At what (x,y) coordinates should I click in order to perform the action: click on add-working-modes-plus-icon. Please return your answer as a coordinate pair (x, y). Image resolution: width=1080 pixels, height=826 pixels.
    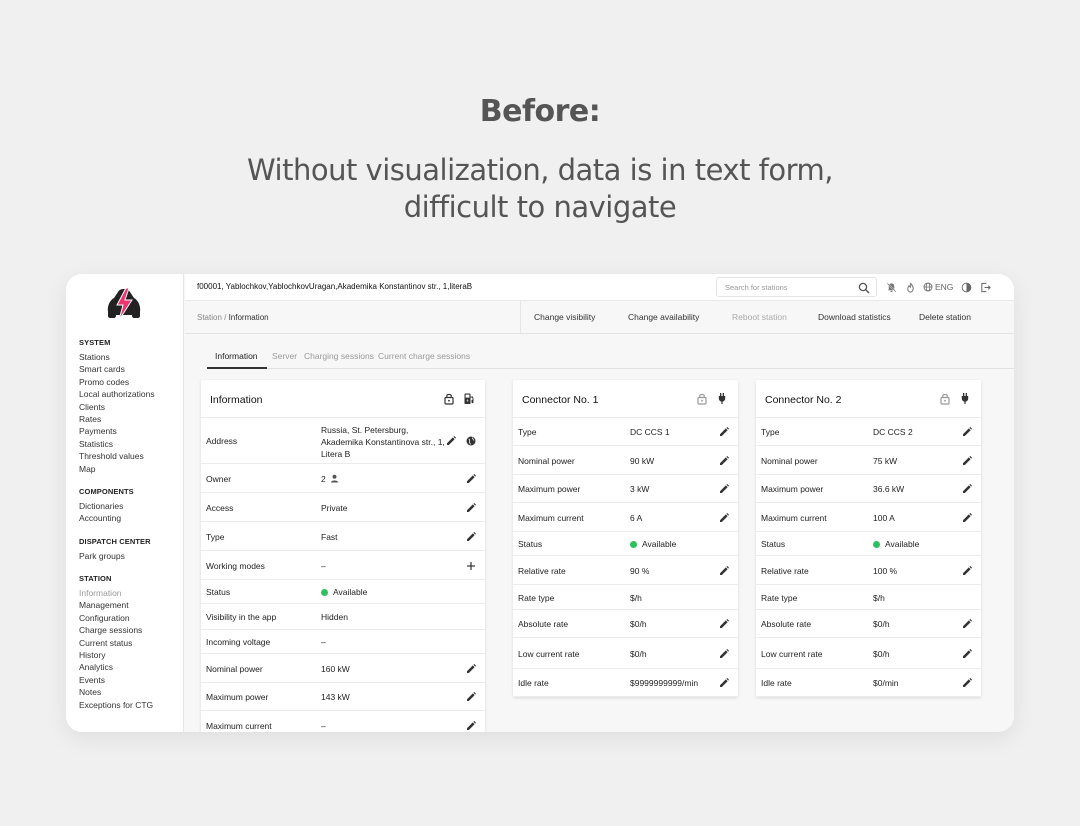
    Looking at the image, I should click on (471, 566).